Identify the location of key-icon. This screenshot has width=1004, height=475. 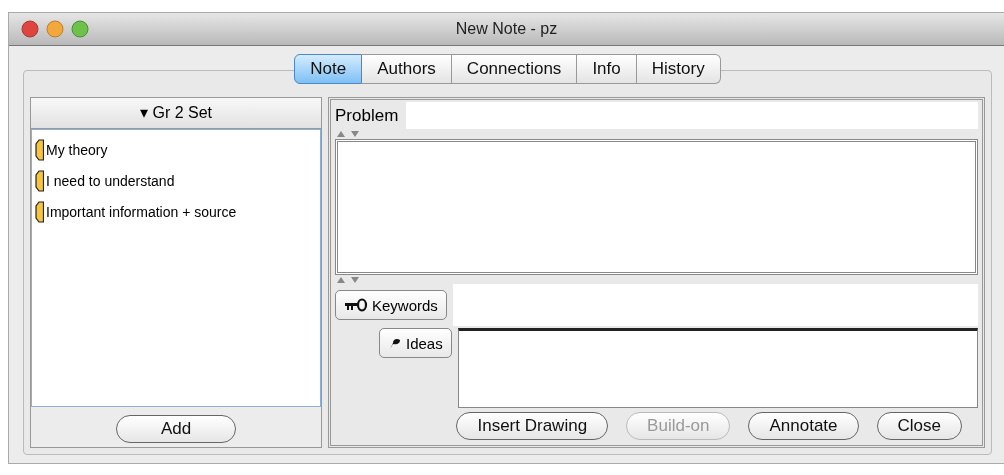
(356, 305).